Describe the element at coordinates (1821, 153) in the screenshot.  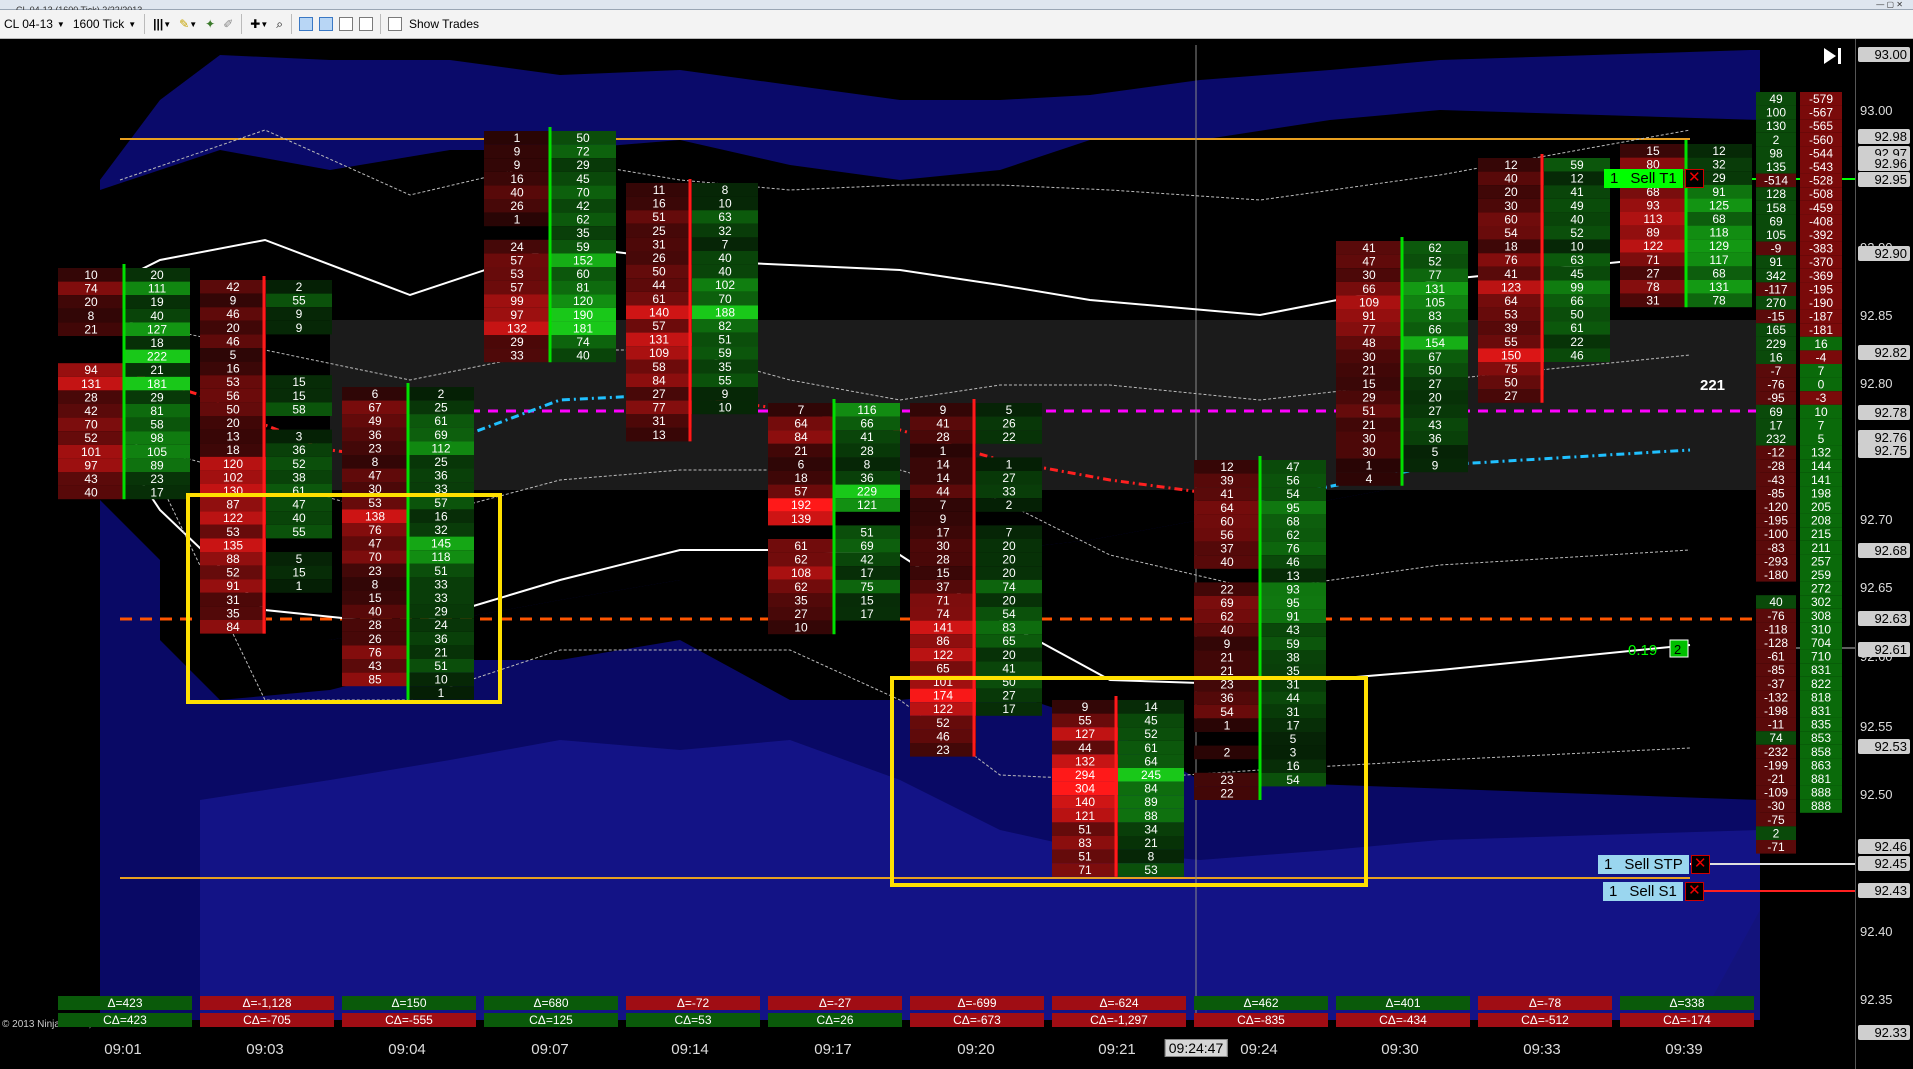
I see `cumulative-value: -544` at that location.